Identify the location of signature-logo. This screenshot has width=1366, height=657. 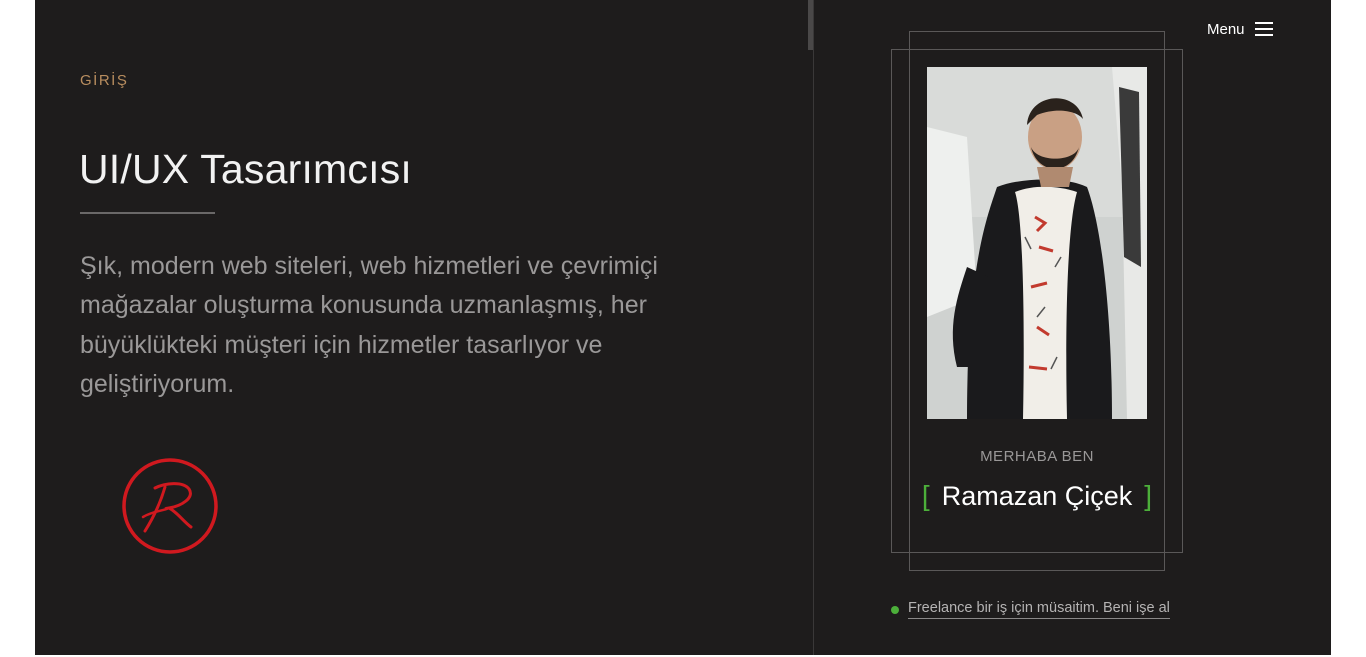
(170, 506).